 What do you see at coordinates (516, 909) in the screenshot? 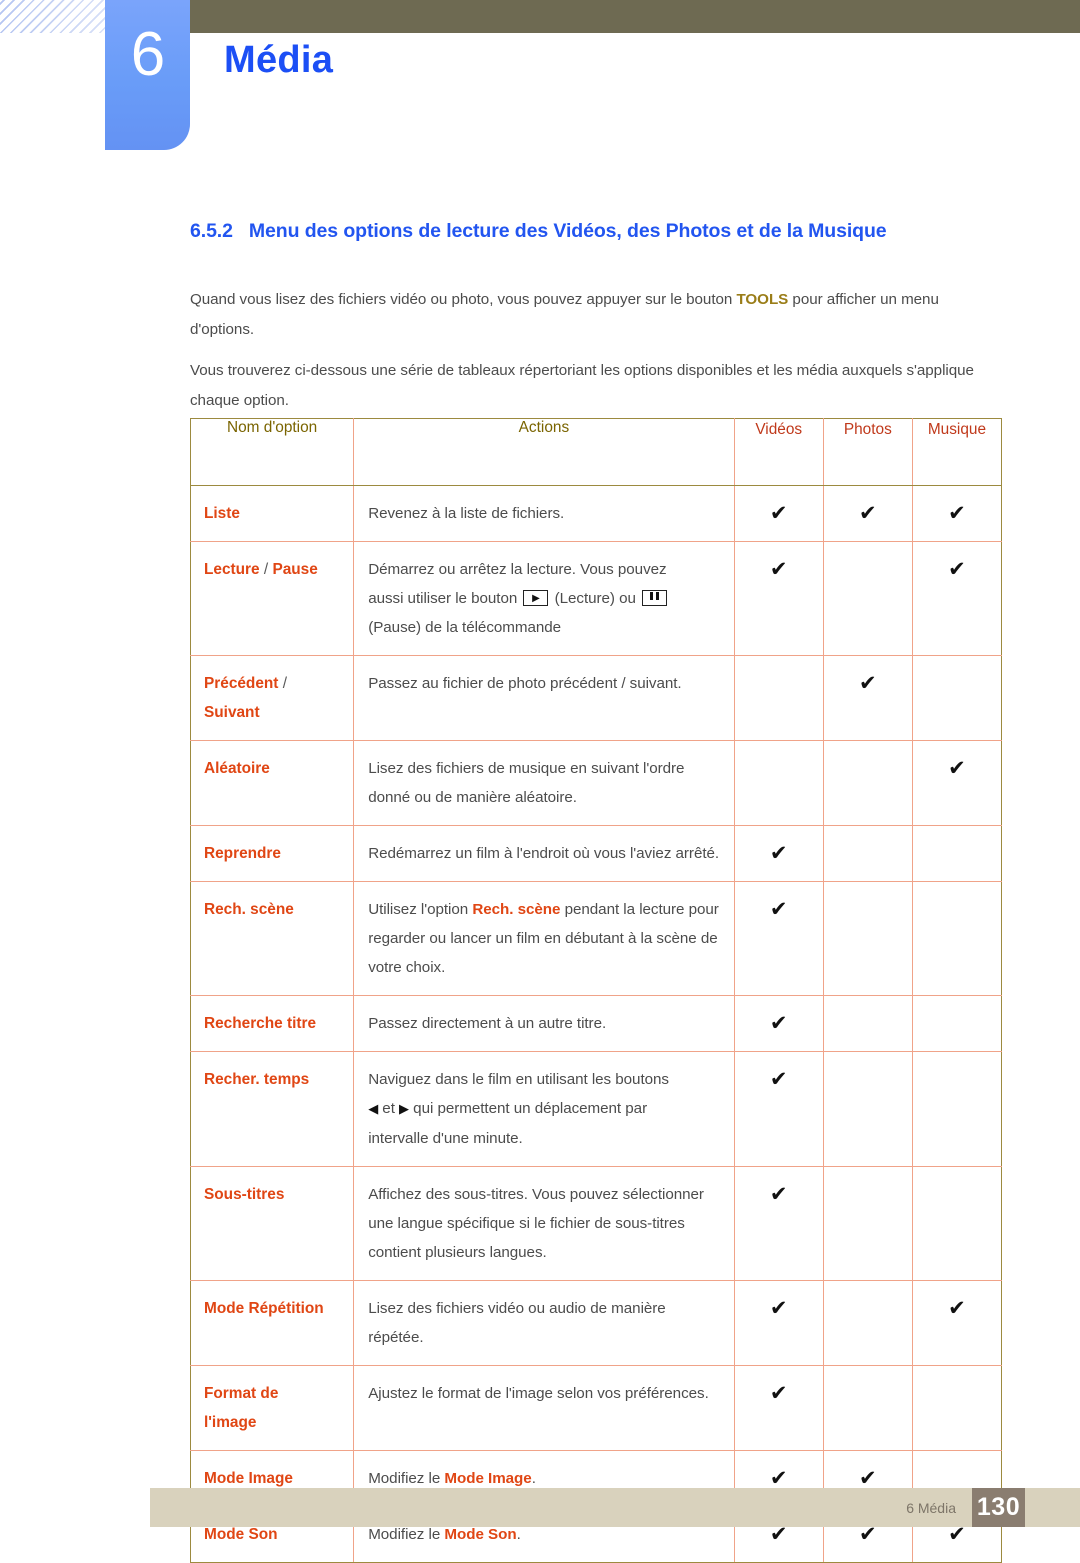
I see `action-keyword: Rech. scène` at bounding box center [516, 909].